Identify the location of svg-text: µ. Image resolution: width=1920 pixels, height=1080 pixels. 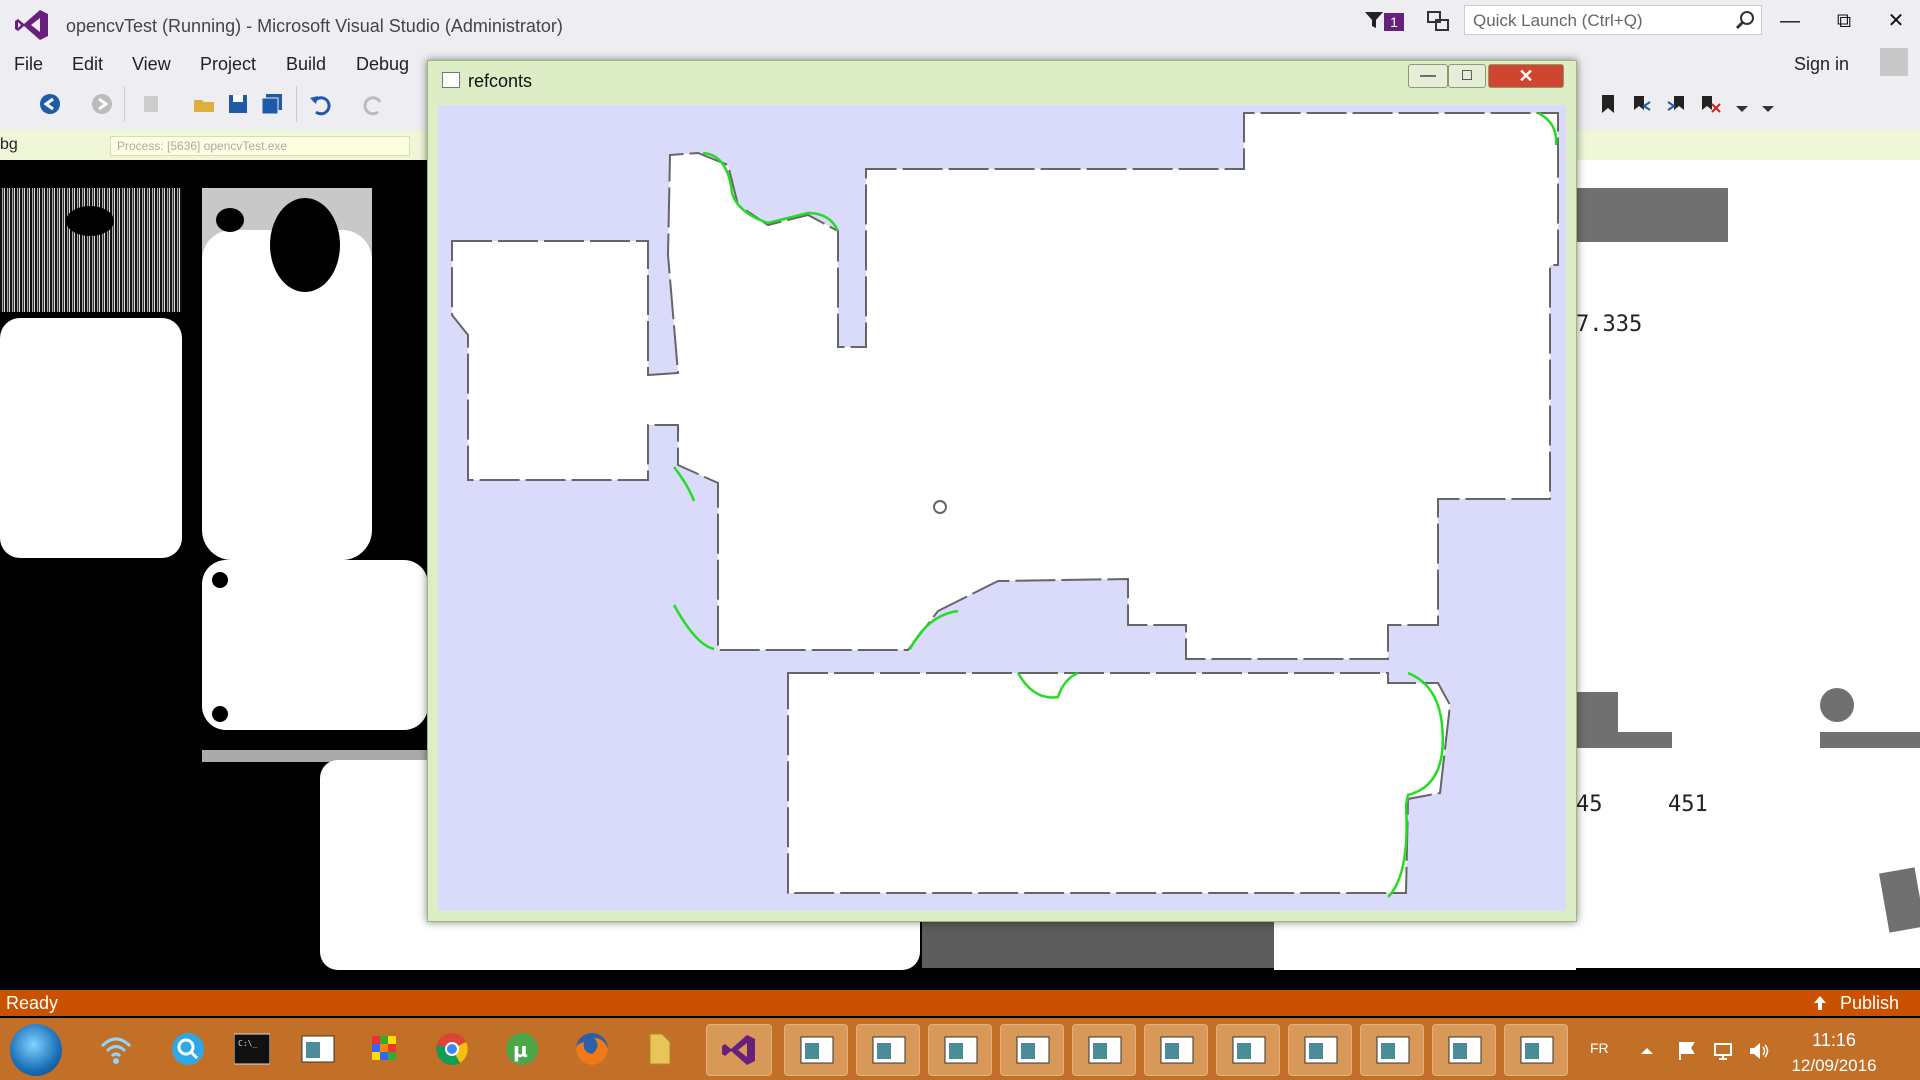
(520, 1050).